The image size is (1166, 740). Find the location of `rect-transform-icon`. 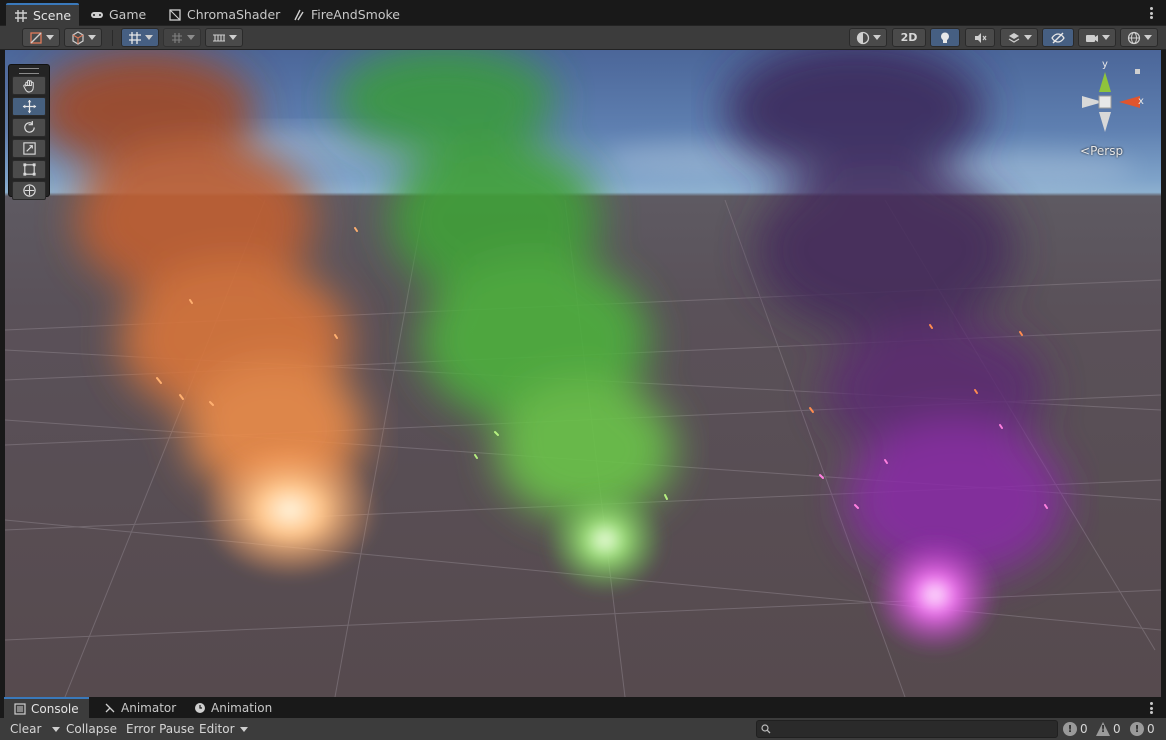

rect-transform-icon is located at coordinates (29, 169).